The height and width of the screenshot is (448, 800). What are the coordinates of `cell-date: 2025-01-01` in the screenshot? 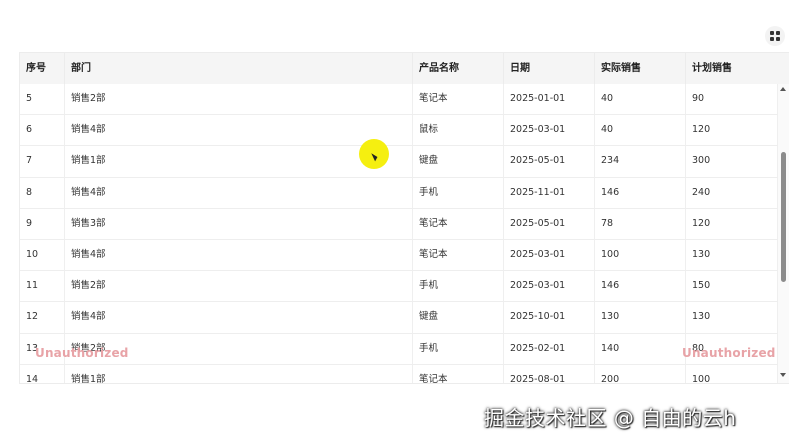 It's located at (549, 99).